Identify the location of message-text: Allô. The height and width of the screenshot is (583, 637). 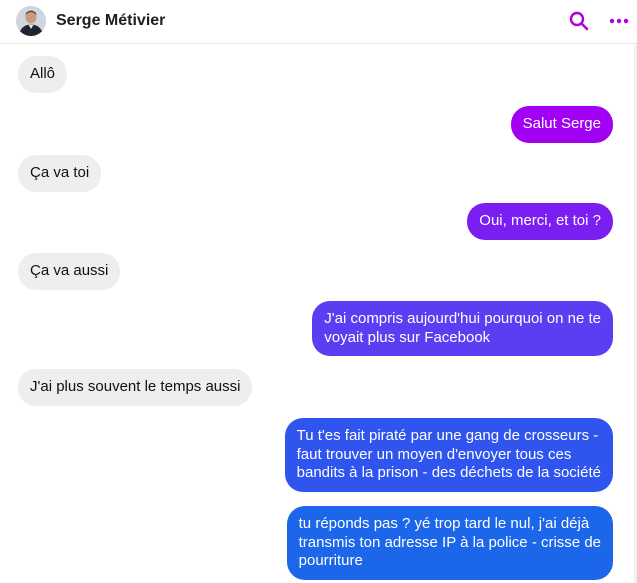
(43, 73).